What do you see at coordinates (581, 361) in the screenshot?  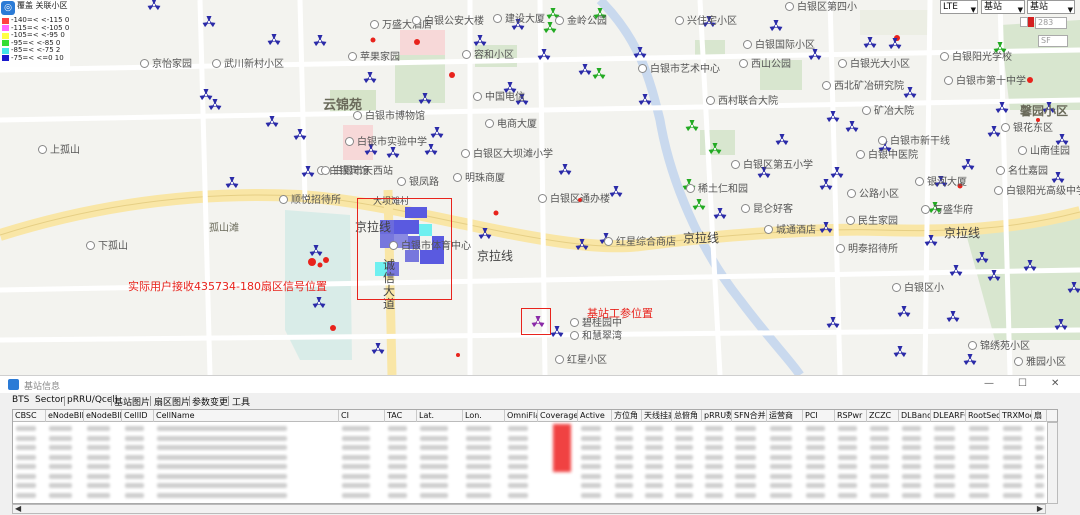 I see `map-poi: 红星小区` at bounding box center [581, 361].